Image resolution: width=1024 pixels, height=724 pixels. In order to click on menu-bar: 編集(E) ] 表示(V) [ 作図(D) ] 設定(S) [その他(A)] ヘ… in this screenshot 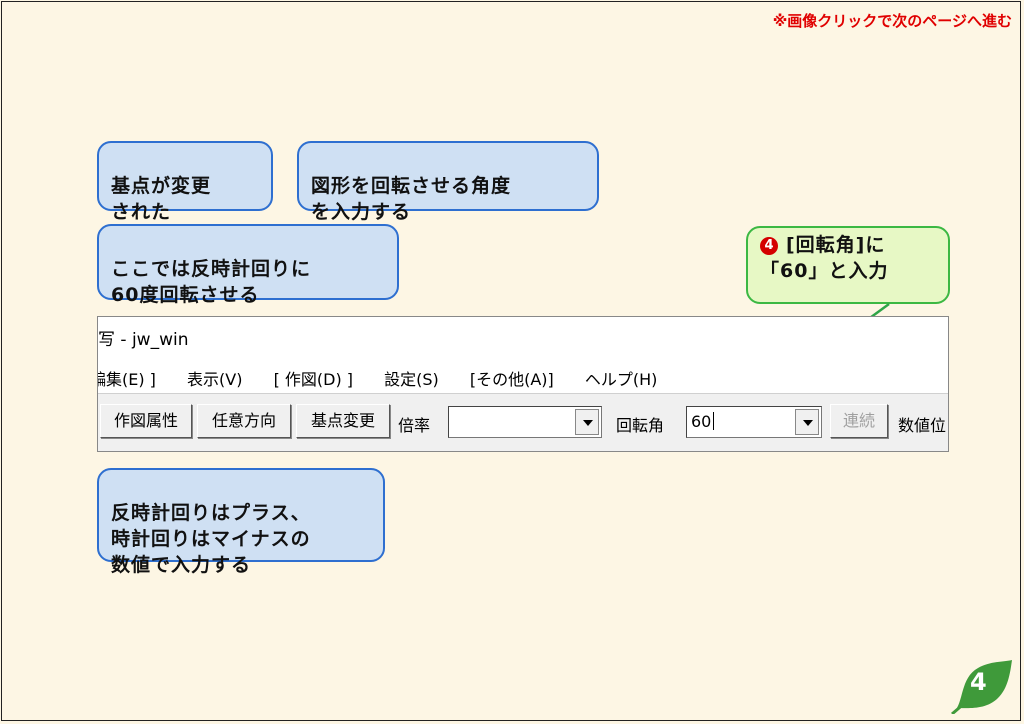, I will do `click(390, 378)`.